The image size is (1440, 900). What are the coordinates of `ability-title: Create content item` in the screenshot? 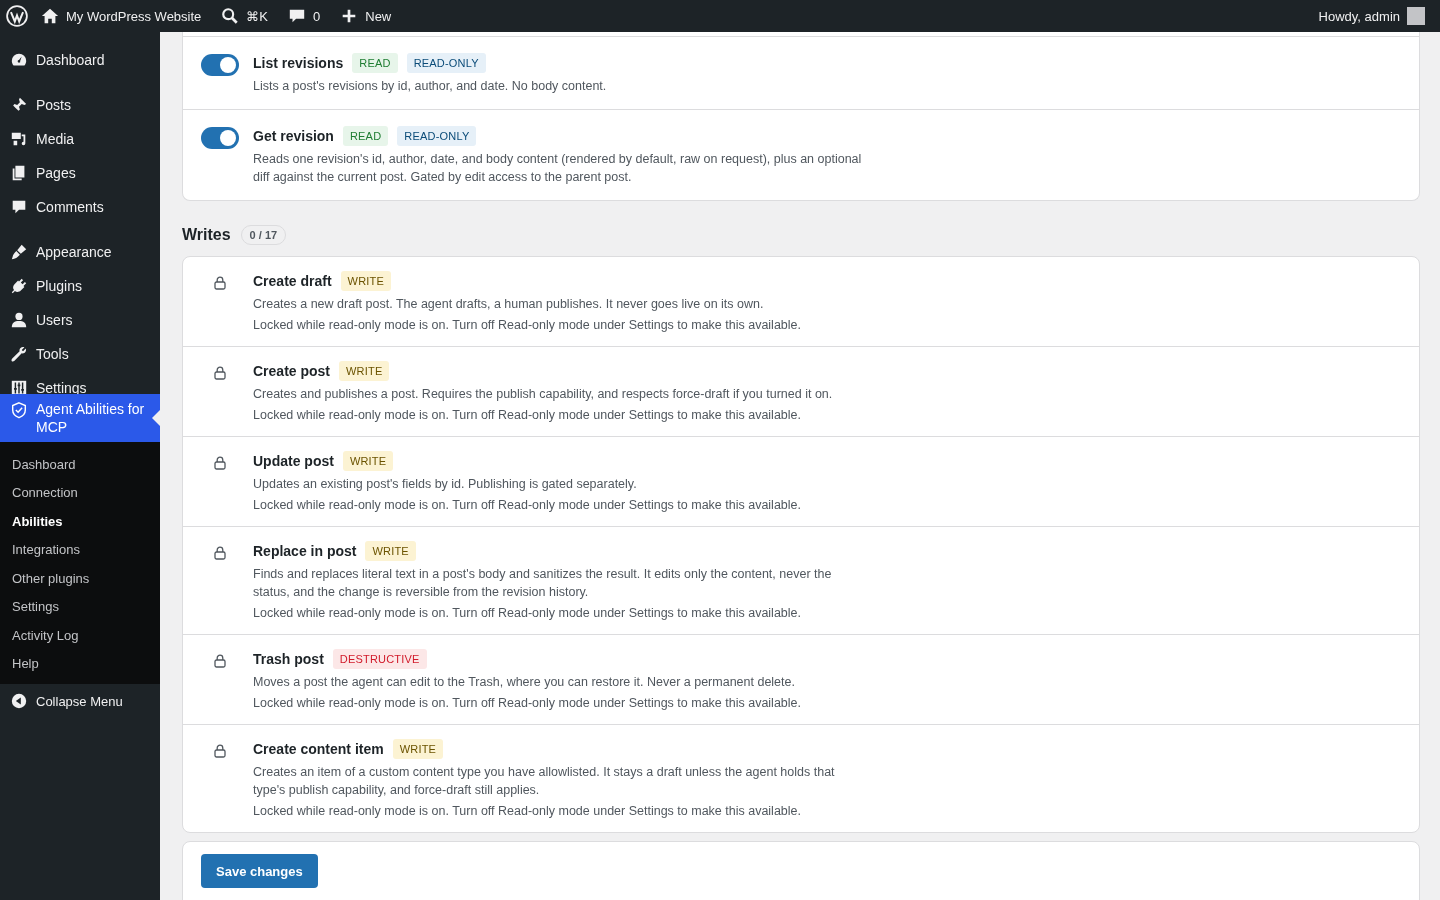 It's located at (318, 749).